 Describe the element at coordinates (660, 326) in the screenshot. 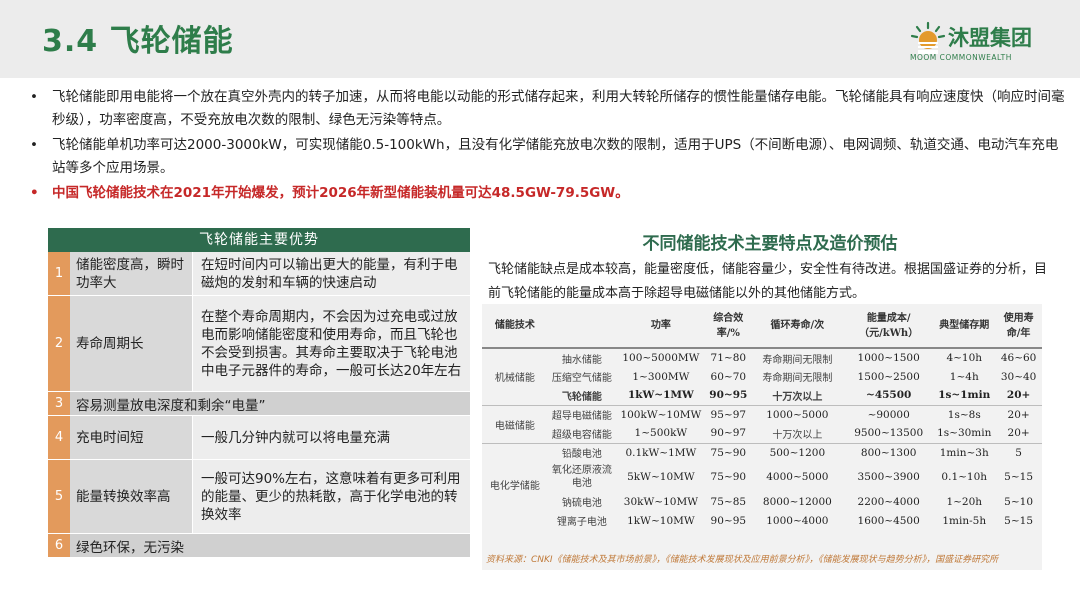

I see `header-cell: 功率` at that location.